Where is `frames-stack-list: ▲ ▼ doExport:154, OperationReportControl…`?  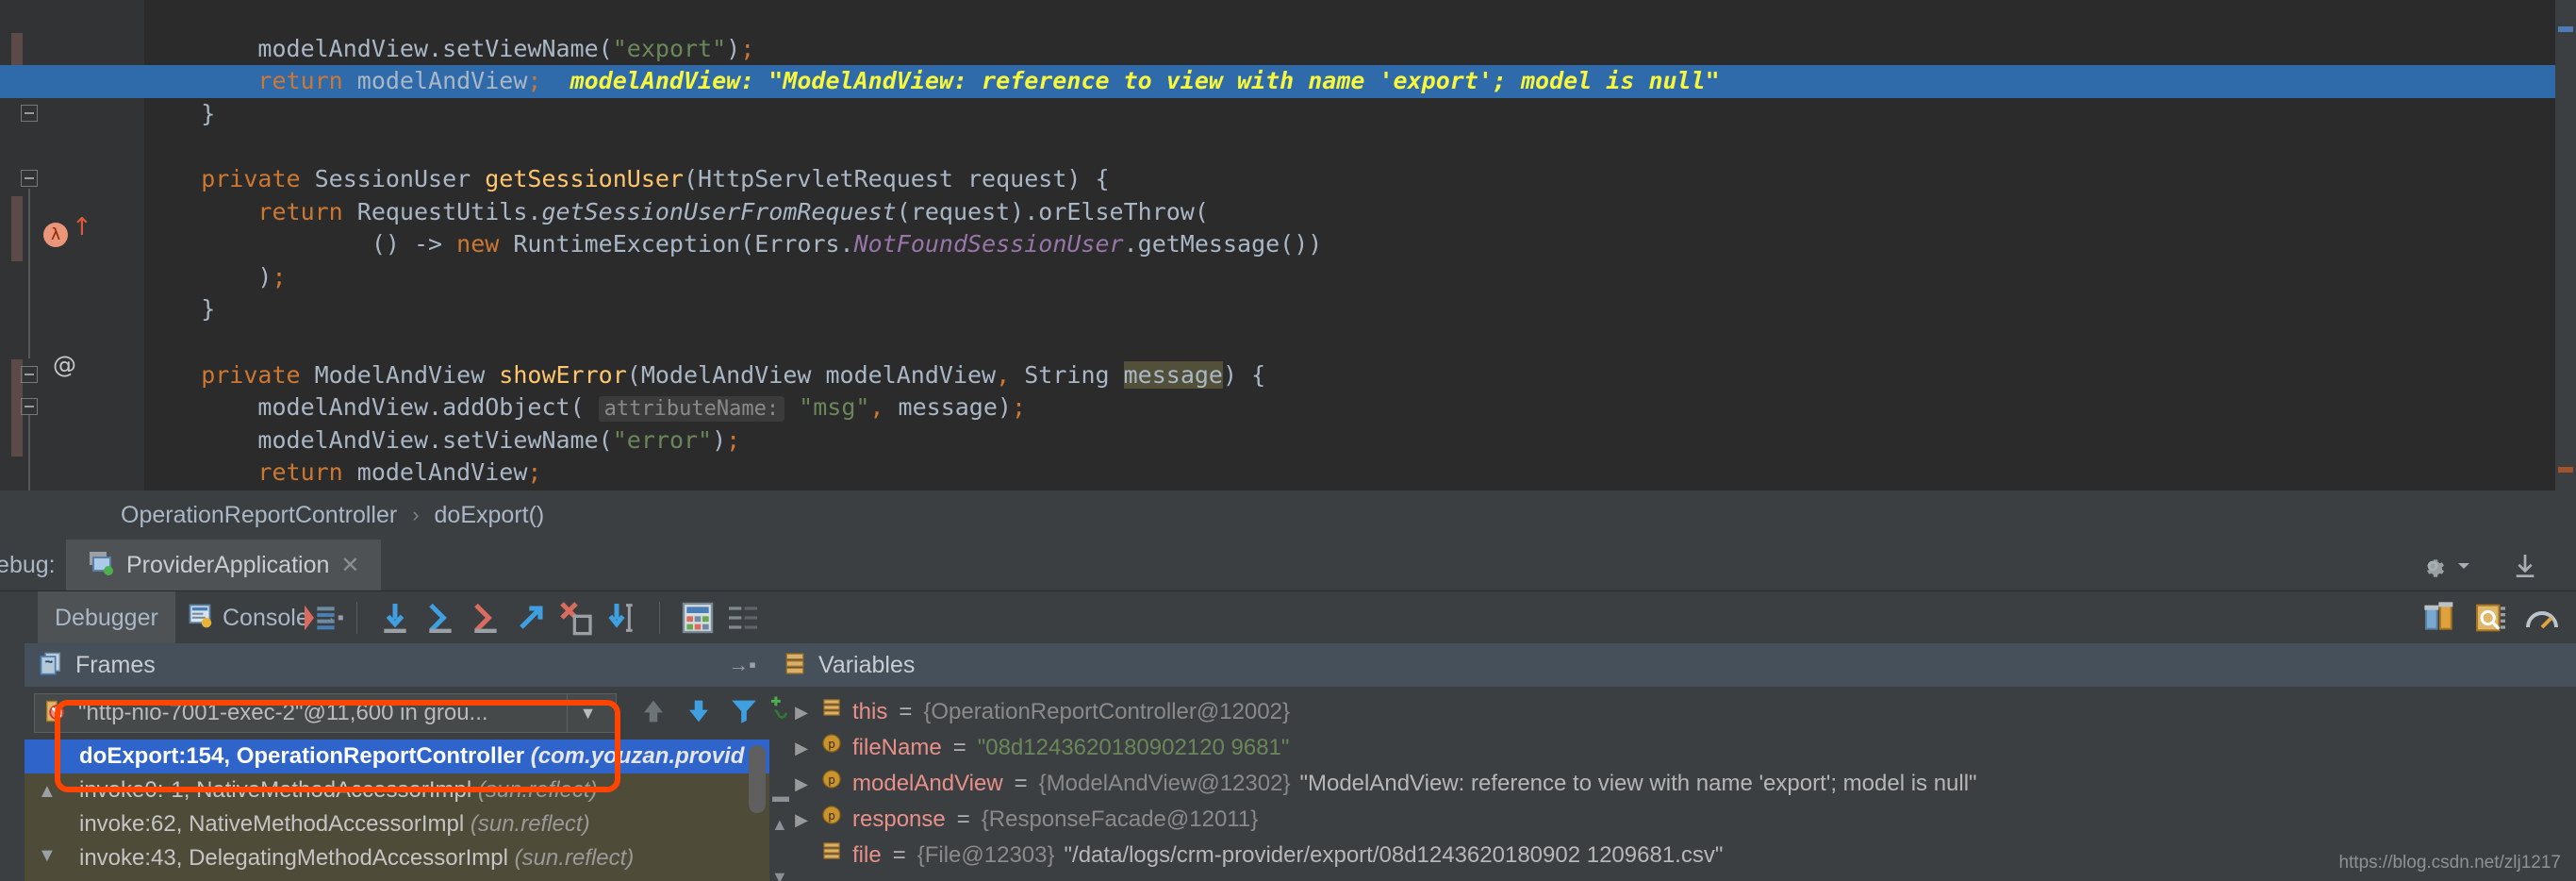 frames-stack-list: ▲ ▼ doExport:154, OperationReportControl… is located at coordinates (397, 810).